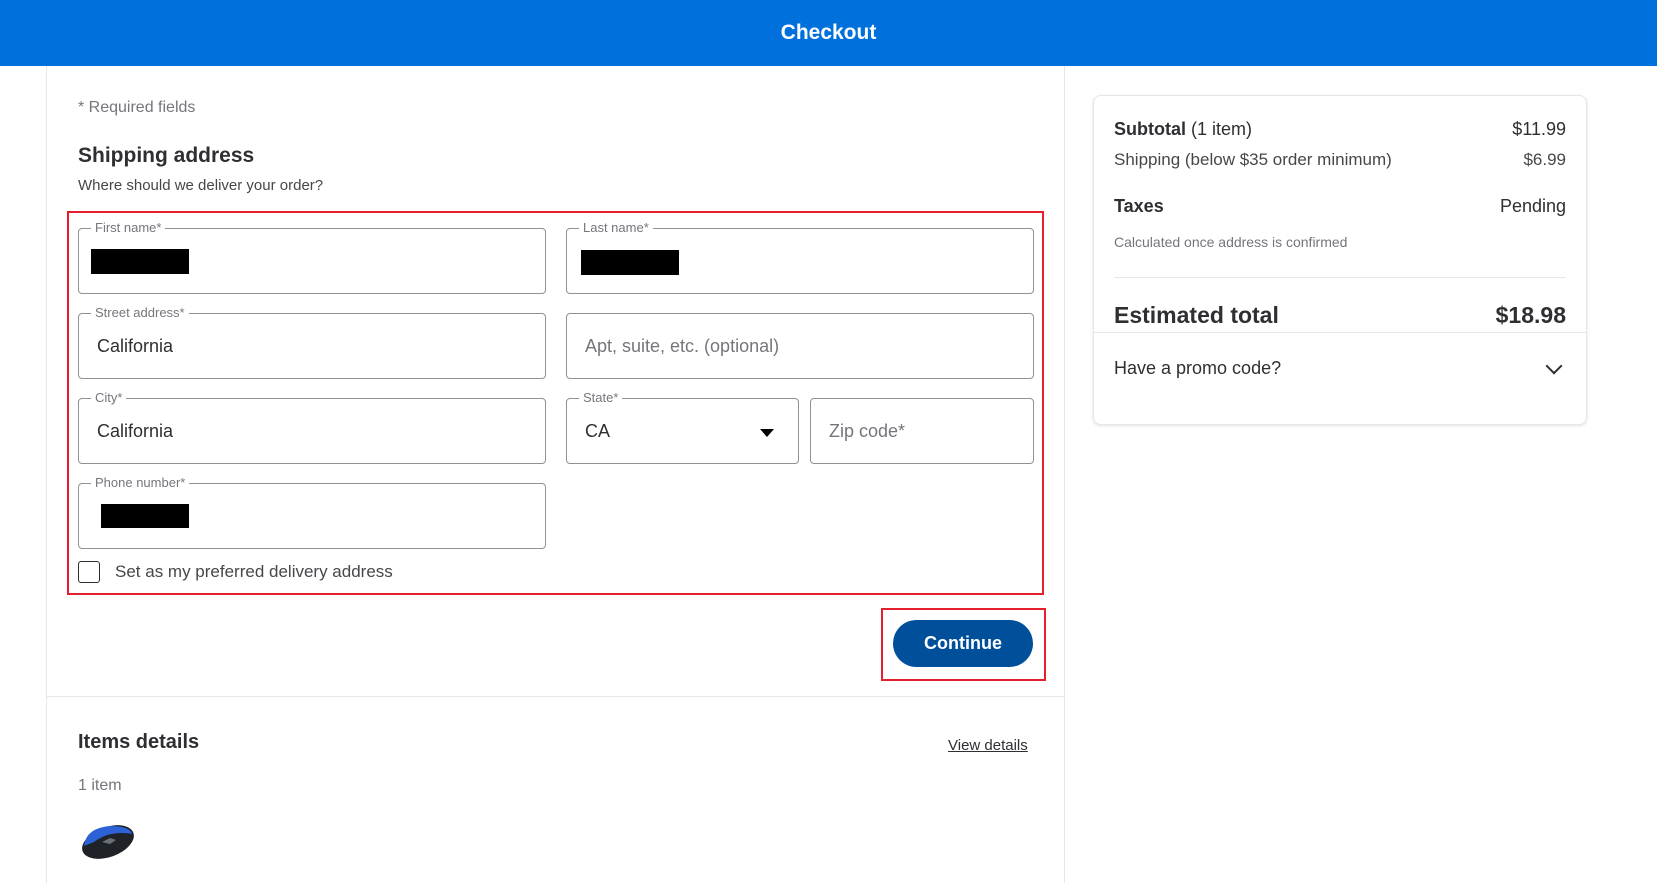 This screenshot has width=1657, height=883. What do you see at coordinates (1554, 365) in the screenshot?
I see `chevron-down-icon` at bounding box center [1554, 365].